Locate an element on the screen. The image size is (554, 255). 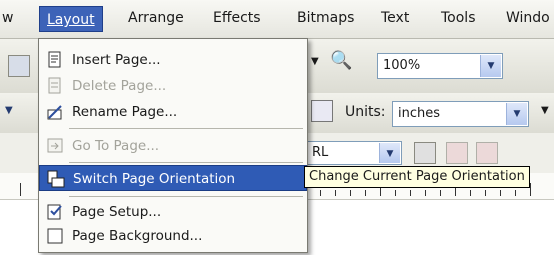
menu-window-partial: w is located at coordinates (7, 18).